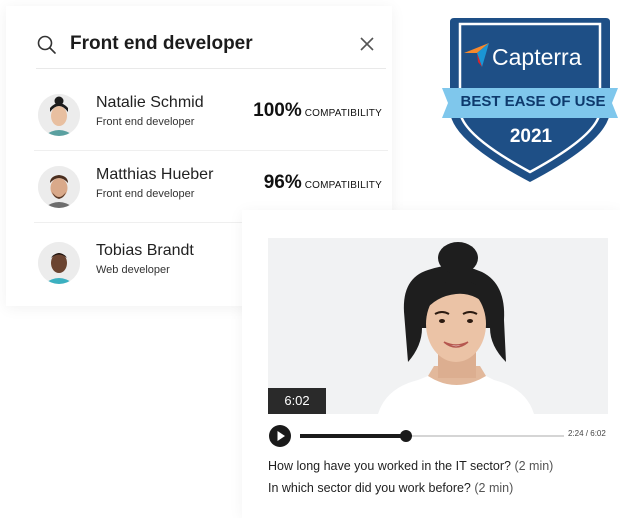 The width and height of the screenshot is (620, 518). I want to click on compatibility-score: 96% COMPATIBILITY, so click(323, 183).